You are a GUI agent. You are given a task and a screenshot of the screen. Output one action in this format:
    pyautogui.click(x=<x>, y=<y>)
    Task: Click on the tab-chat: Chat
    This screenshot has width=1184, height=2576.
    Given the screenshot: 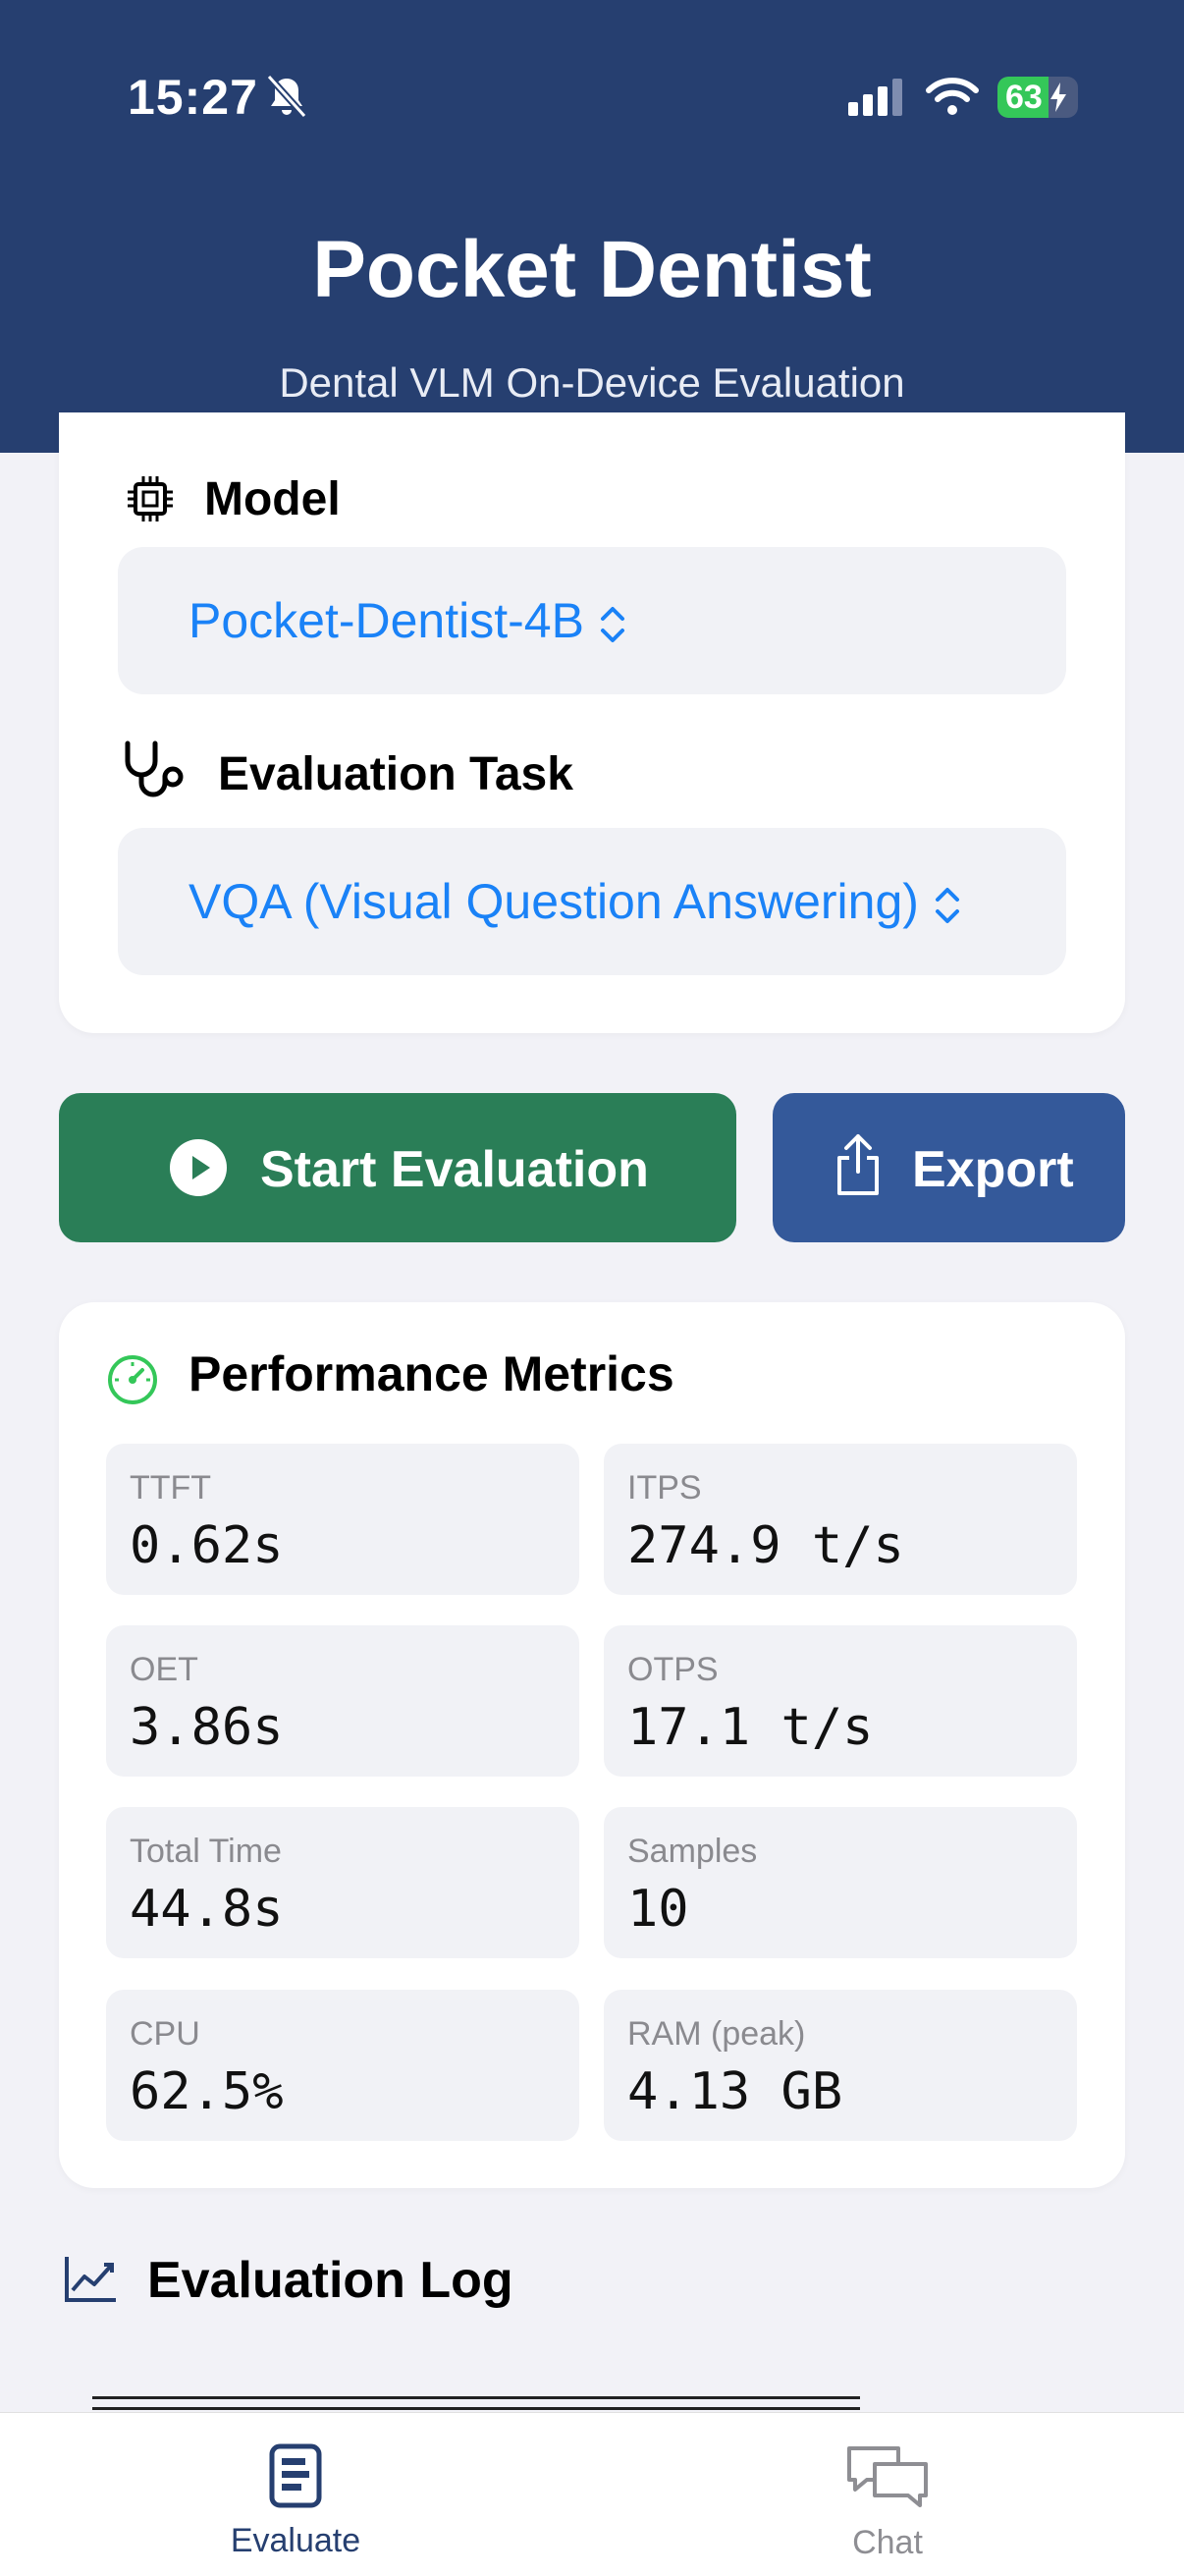 What is the action you would take?
    pyautogui.click(x=887, y=2502)
    